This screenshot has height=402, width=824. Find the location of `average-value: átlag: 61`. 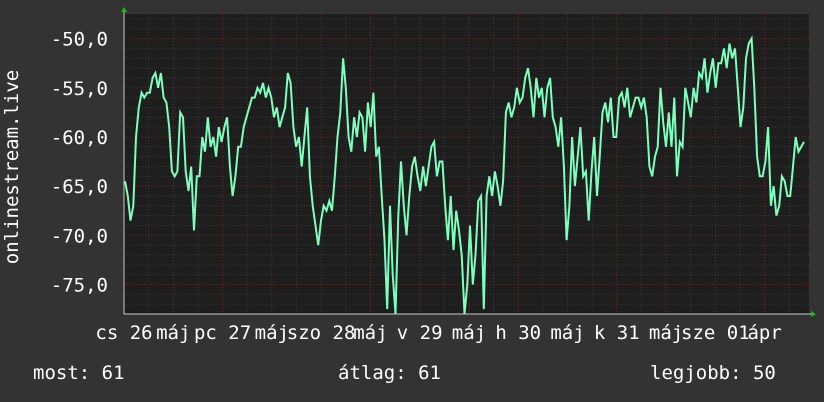

average-value: átlag: 61 is located at coordinates (389, 373).